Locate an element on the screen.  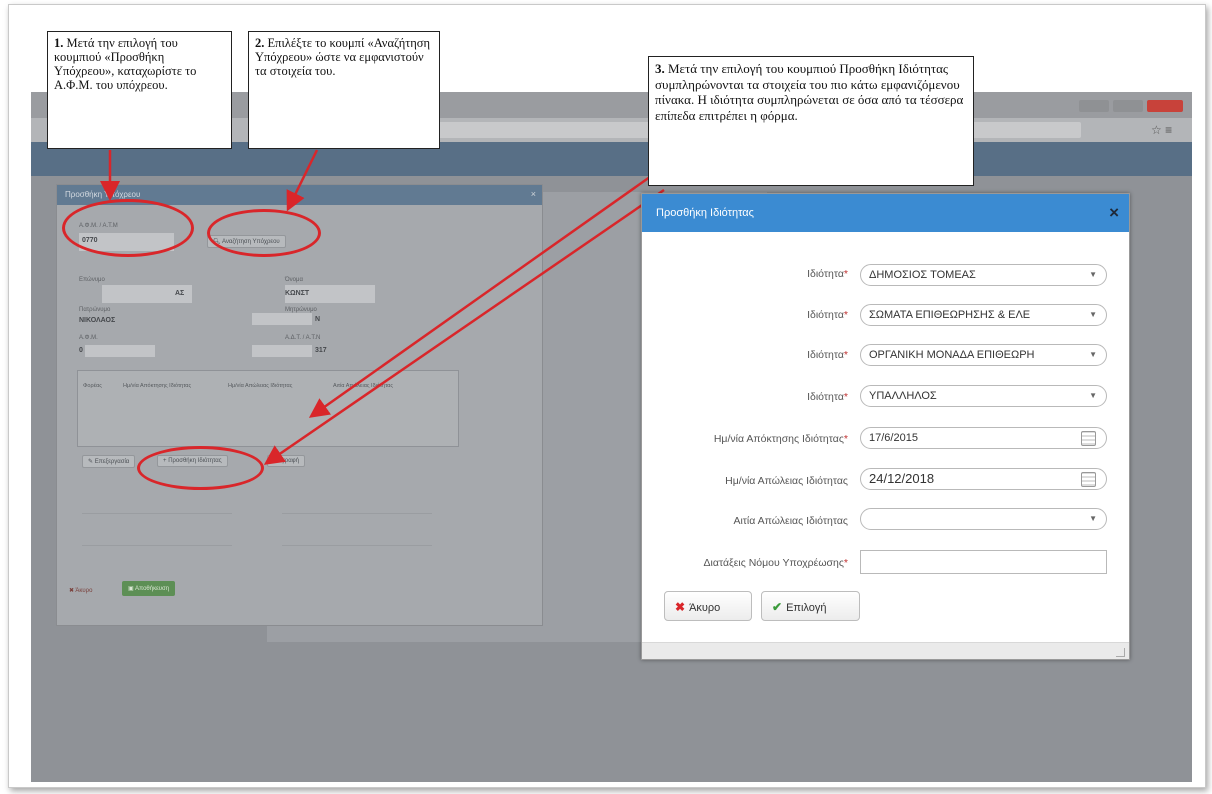
property-3-label-text: Ιδιότητα is located at coordinates (825, 355).